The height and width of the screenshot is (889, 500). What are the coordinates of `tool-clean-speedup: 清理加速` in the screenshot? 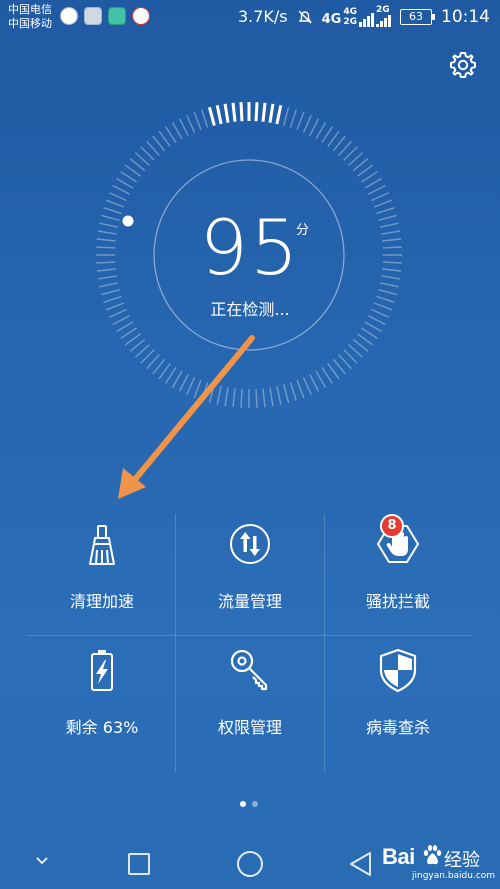 It's located at (102, 574).